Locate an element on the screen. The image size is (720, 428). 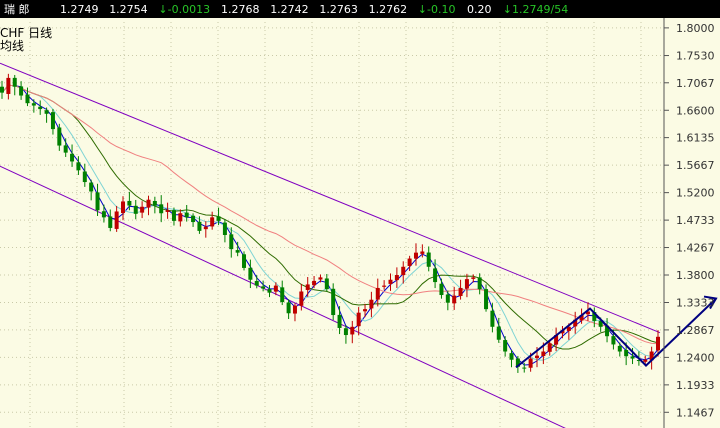
ytick-label-3: 1.6600 is located at coordinates (695, 110).